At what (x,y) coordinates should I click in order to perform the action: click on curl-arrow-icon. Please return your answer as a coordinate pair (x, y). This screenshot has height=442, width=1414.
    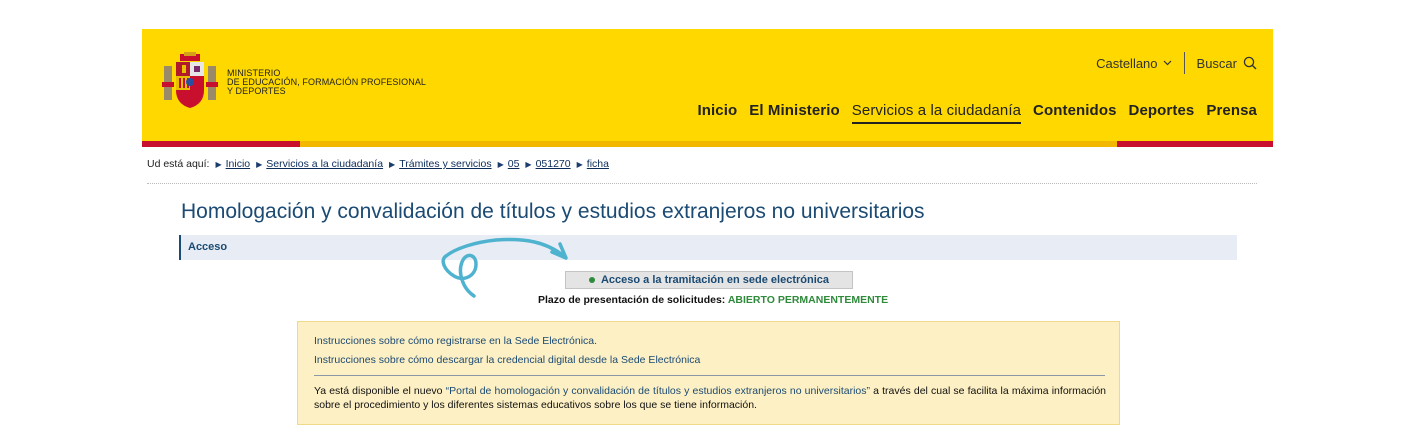
    Looking at the image, I should click on (504, 267).